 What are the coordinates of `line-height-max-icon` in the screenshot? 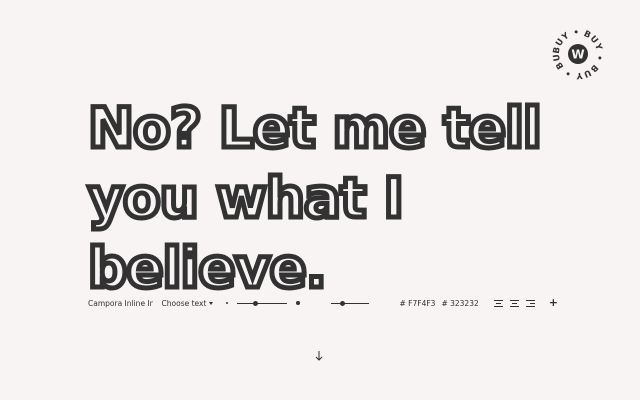 It's located at (381, 303).